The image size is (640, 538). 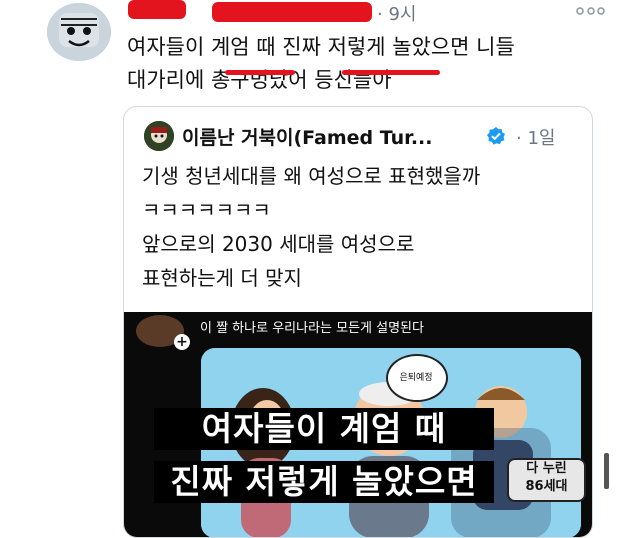 What do you see at coordinates (324, 429) in the screenshot?
I see `meme-overlay-line1: 여자들이 계엄 때` at bounding box center [324, 429].